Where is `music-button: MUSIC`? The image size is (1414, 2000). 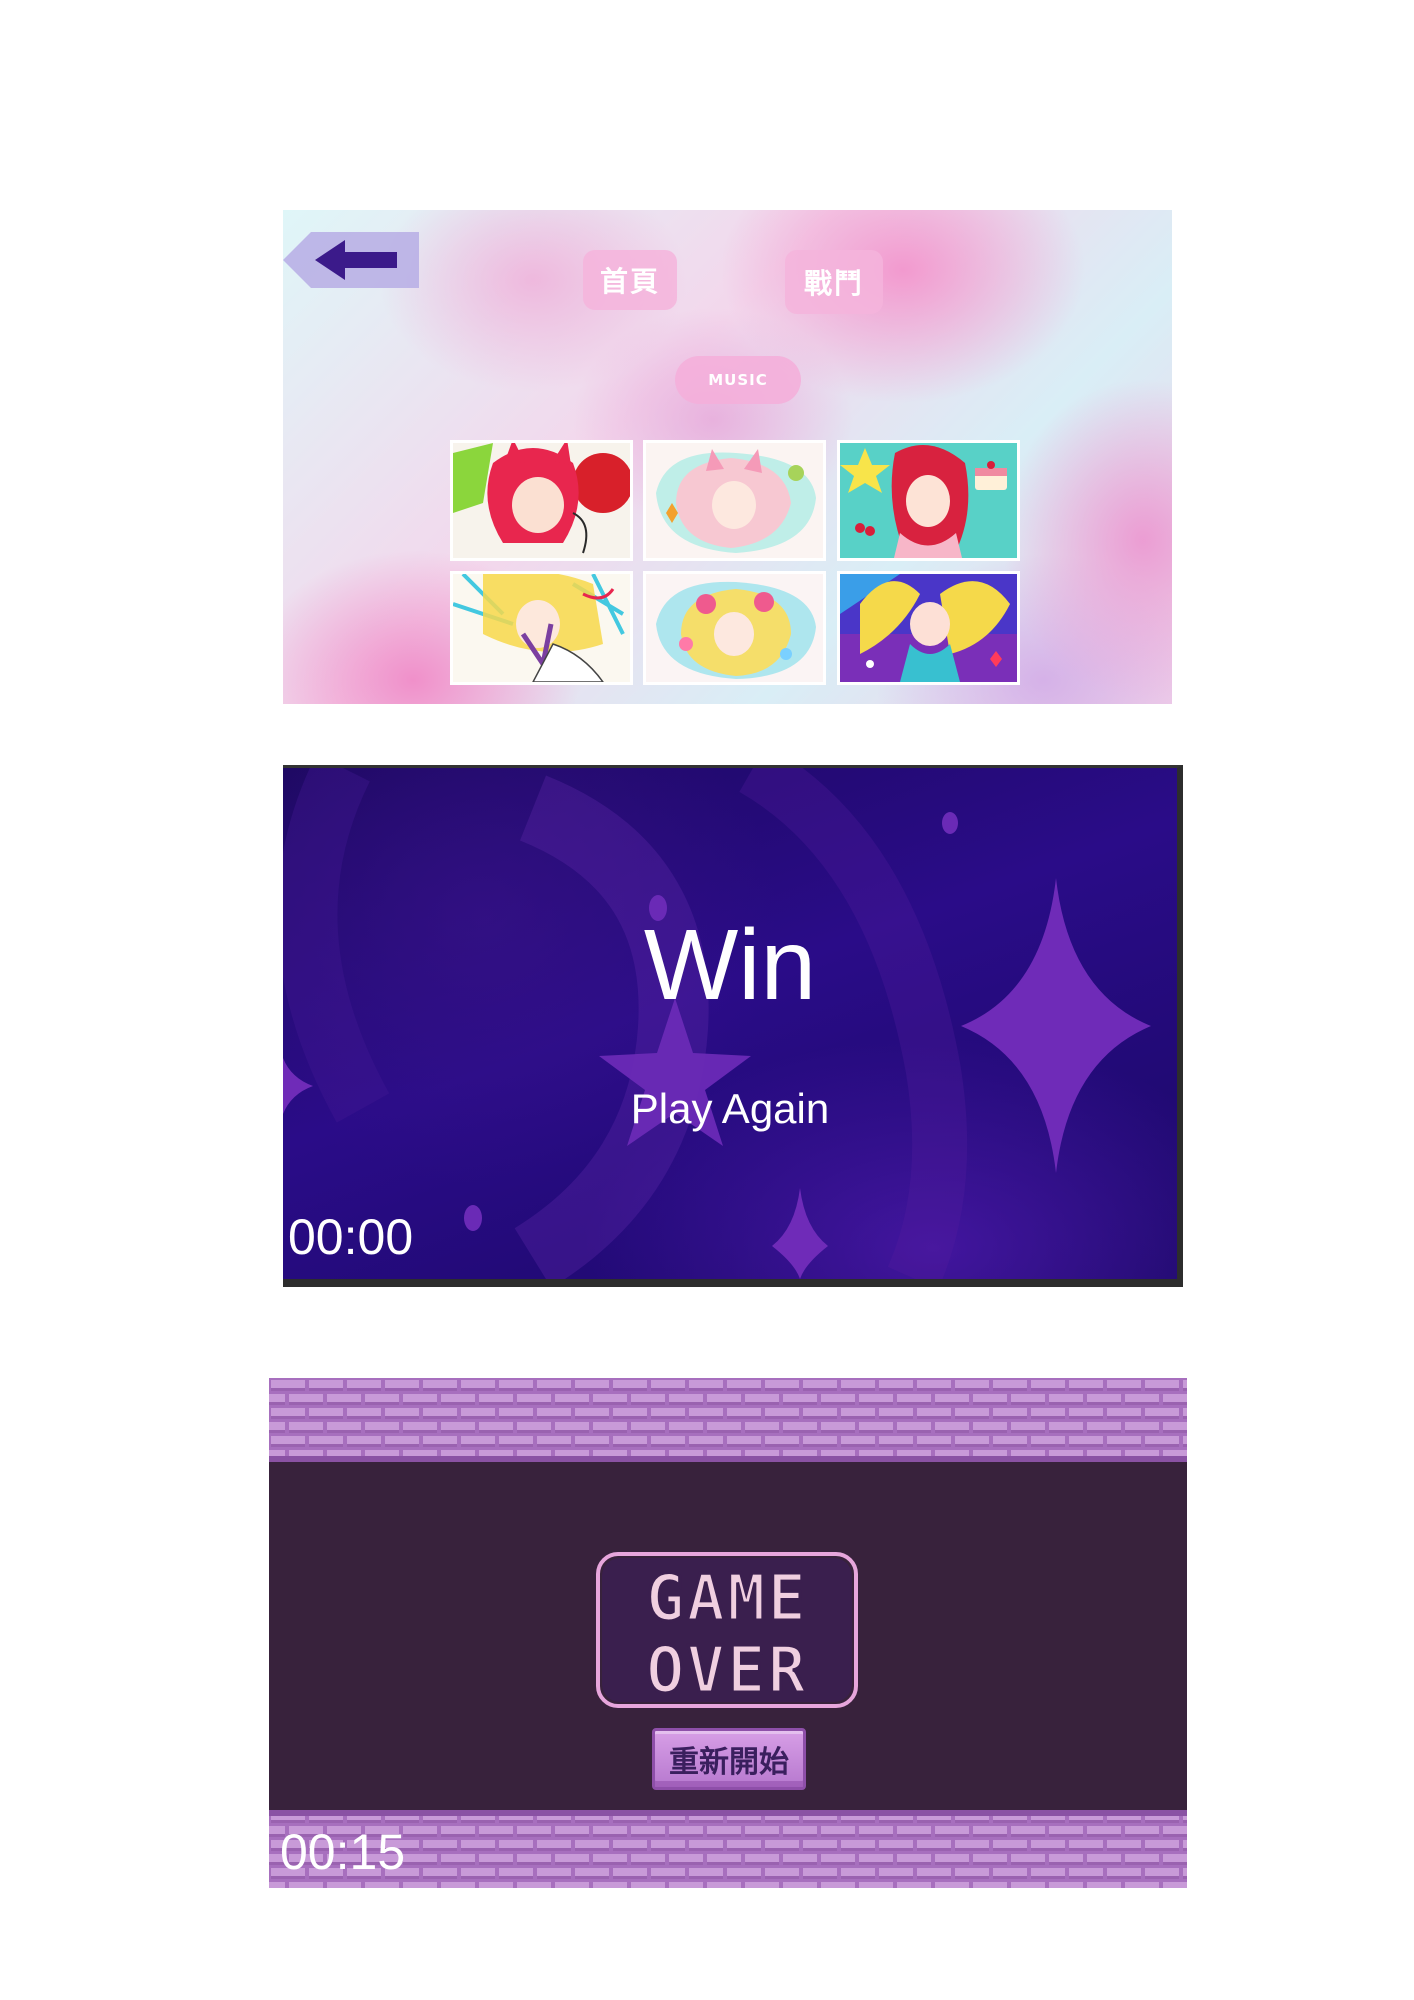 music-button: MUSIC is located at coordinates (738, 380).